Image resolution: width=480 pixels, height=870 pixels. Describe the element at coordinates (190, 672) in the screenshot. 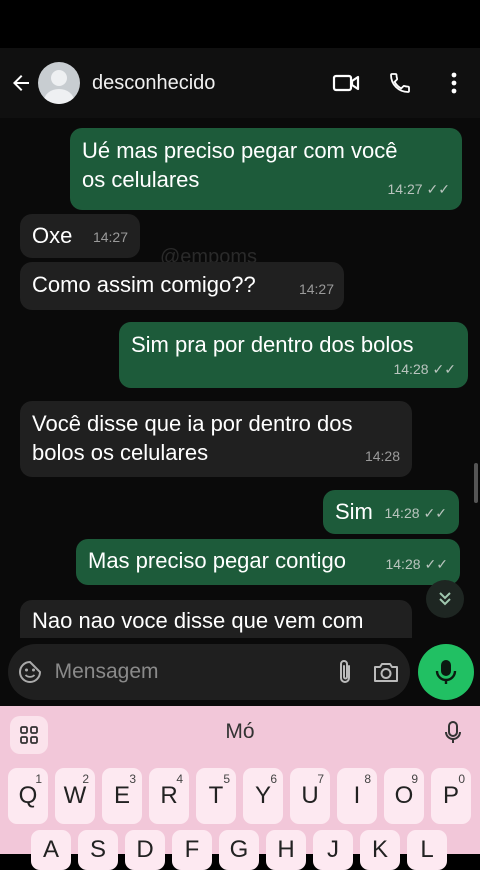

I see `message-input` at that location.